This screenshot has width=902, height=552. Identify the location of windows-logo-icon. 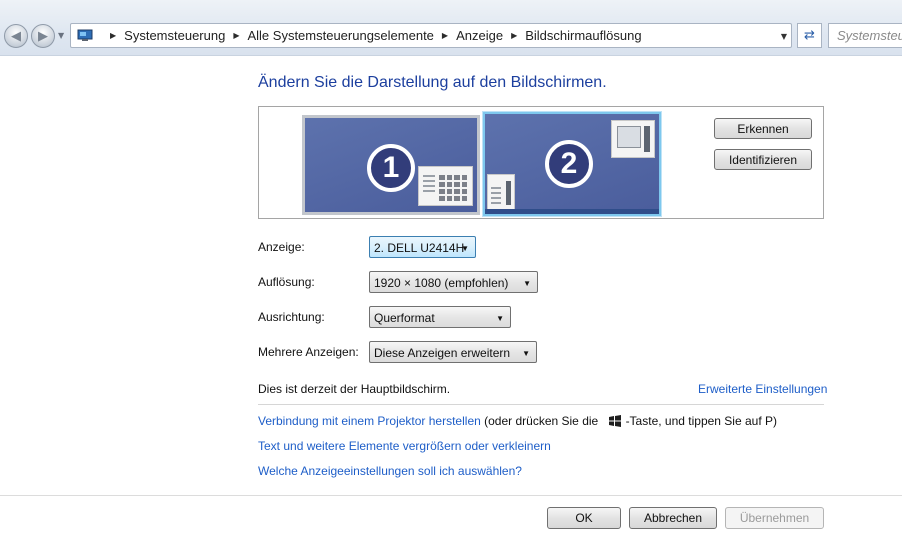
(615, 422).